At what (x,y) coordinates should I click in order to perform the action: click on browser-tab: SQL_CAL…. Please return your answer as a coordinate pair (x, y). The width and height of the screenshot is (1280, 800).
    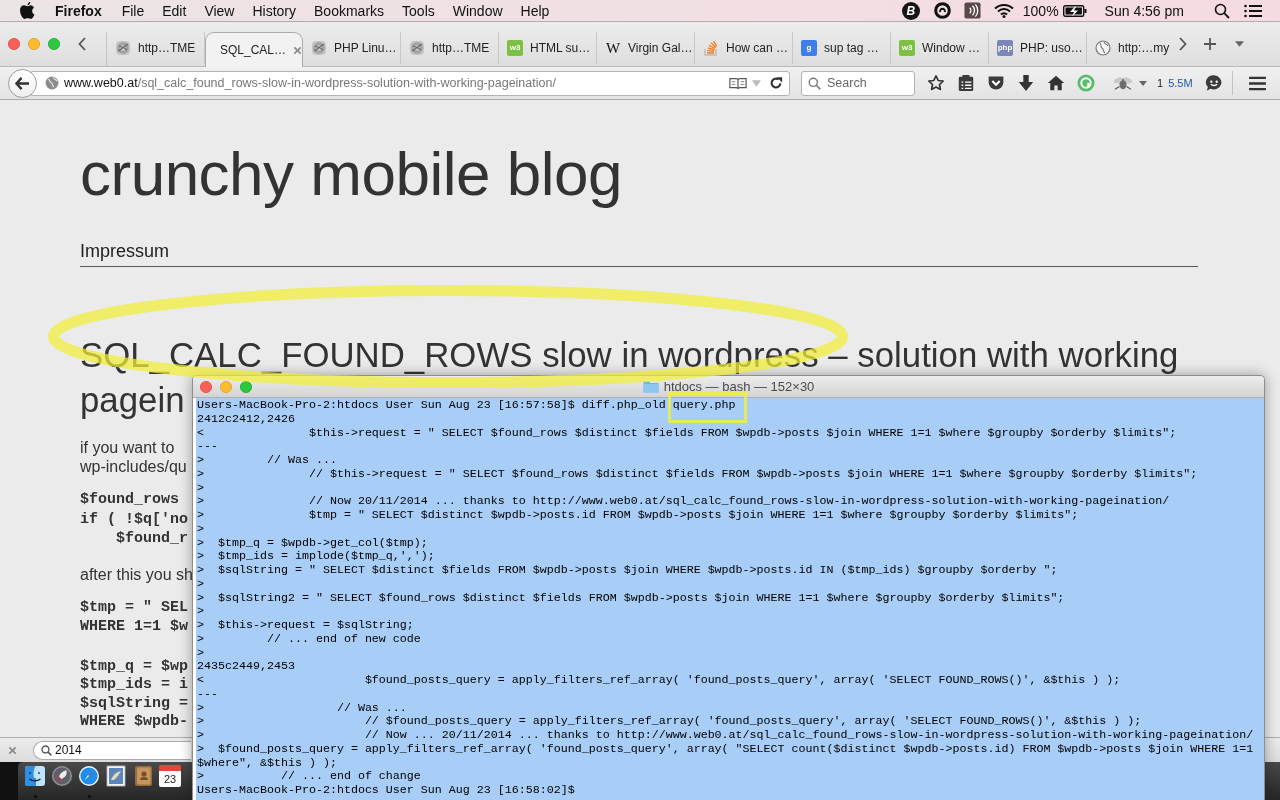
    Looking at the image, I should click on (254, 49).